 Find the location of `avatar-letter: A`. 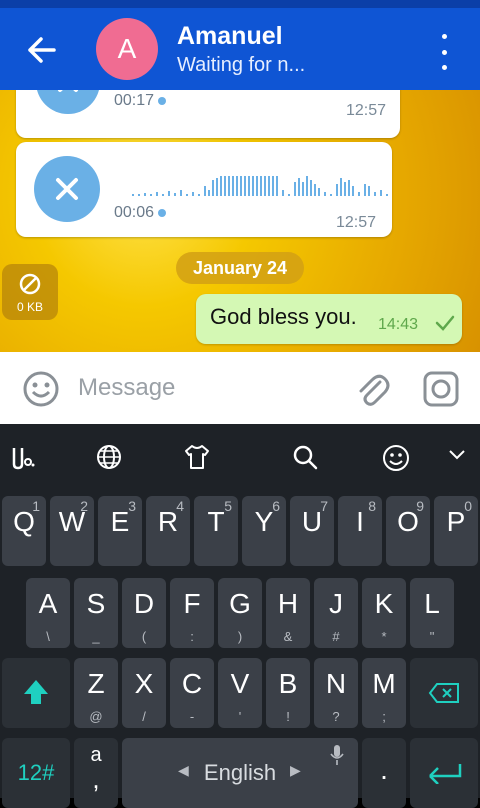

avatar-letter: A is located at coordinates (127, 48).